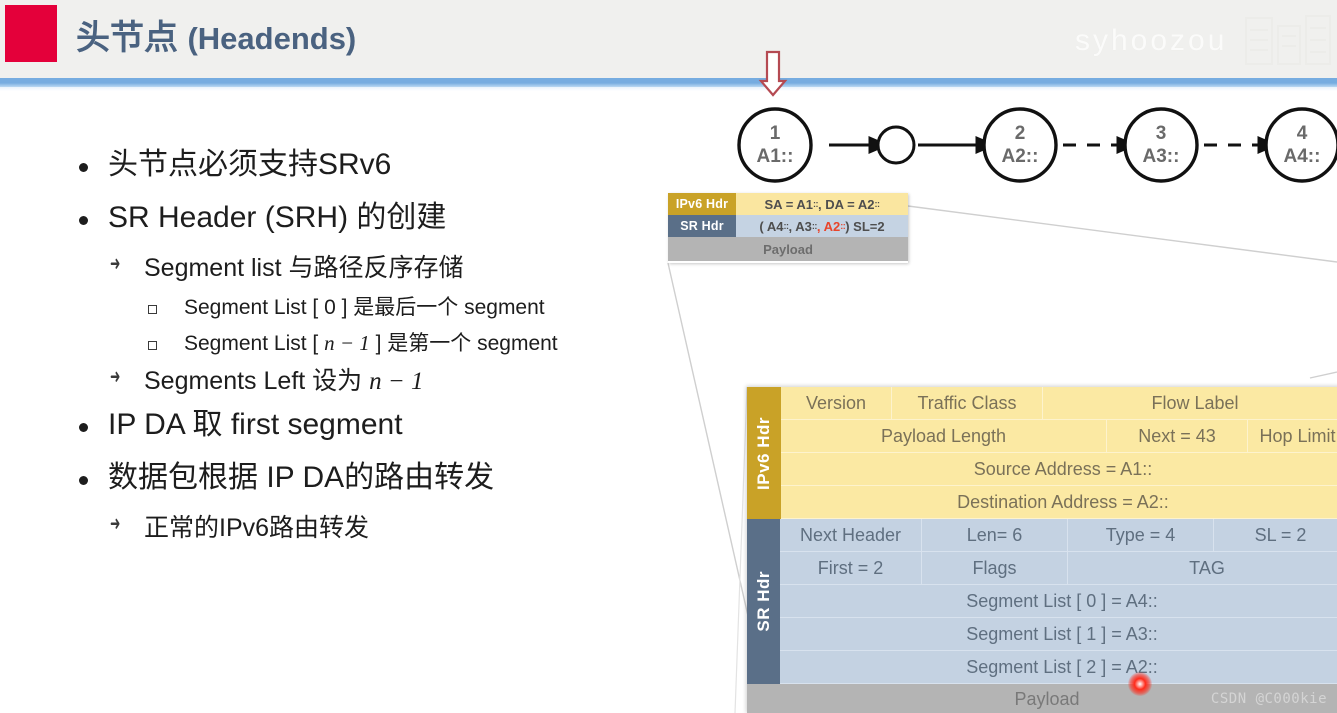 Image resolution: width=1337 pixels, height=713 pixels. I want to click on table-row: First = 2 Flags TAG, so click(1058, 568).